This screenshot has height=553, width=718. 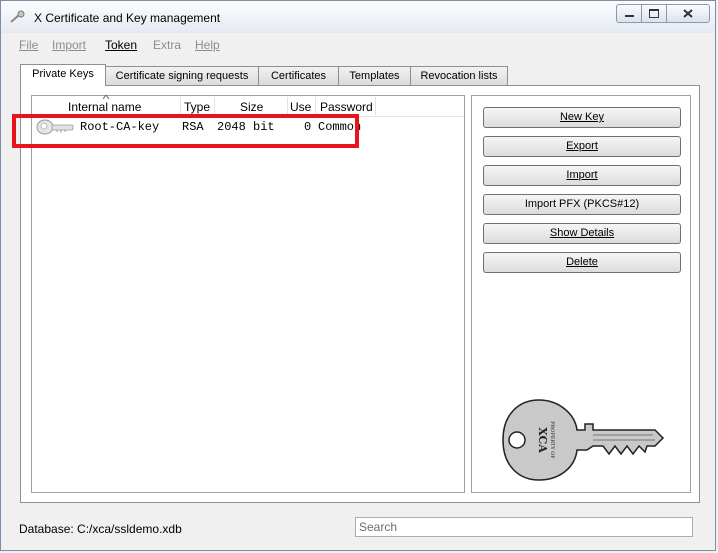 What do you see at coordinates (127, 18) in the screenshot?
I see `window-title: X Certificate and Key management` at bounding box center [127, 18].